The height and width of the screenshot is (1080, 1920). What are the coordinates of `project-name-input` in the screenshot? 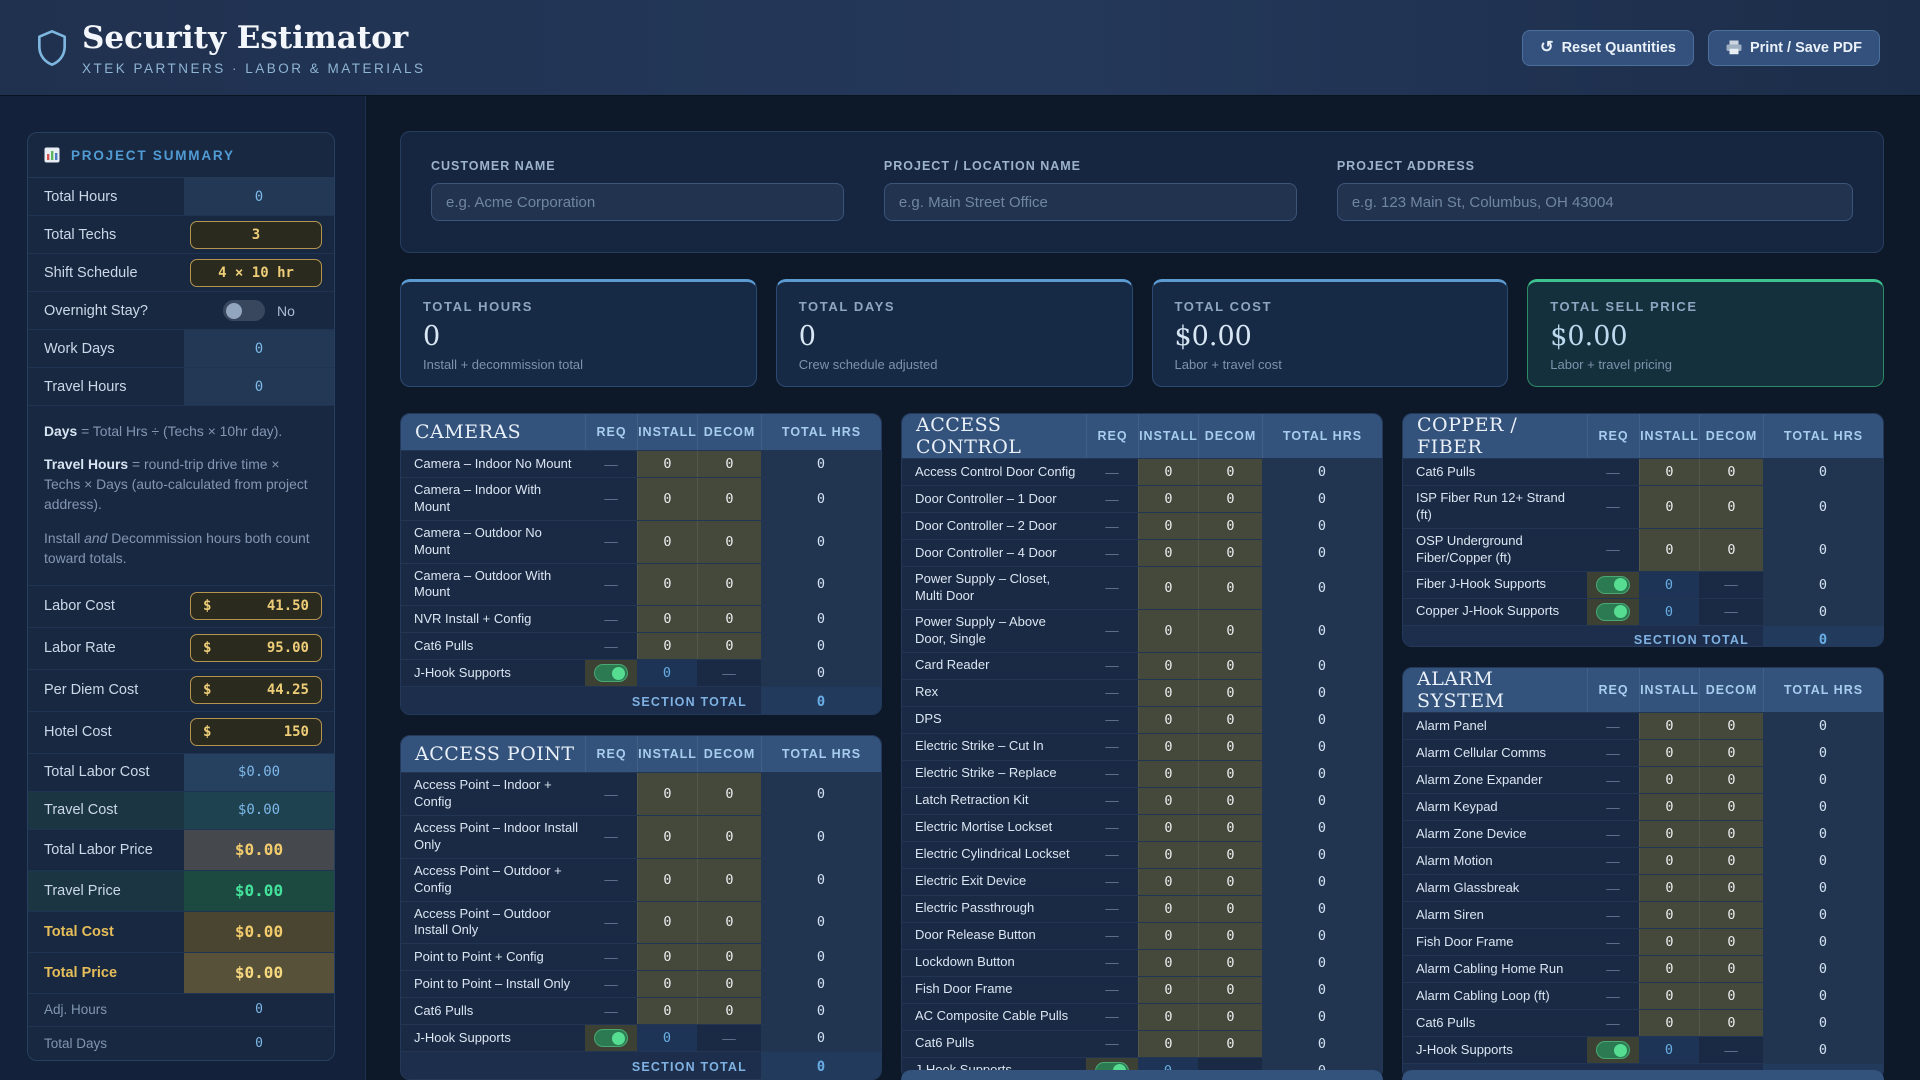 It's located at (1090, 202).